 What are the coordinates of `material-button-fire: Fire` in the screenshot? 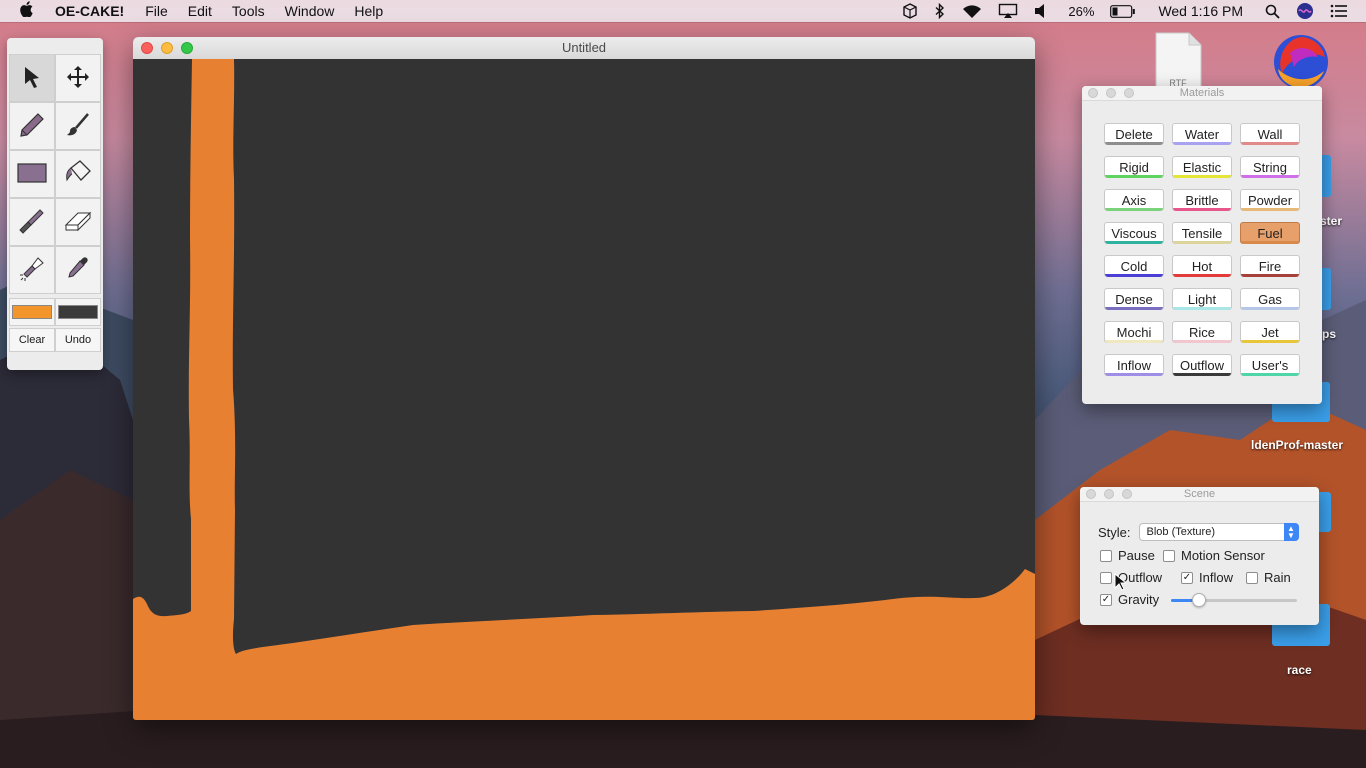 It's located at (1270, 266).